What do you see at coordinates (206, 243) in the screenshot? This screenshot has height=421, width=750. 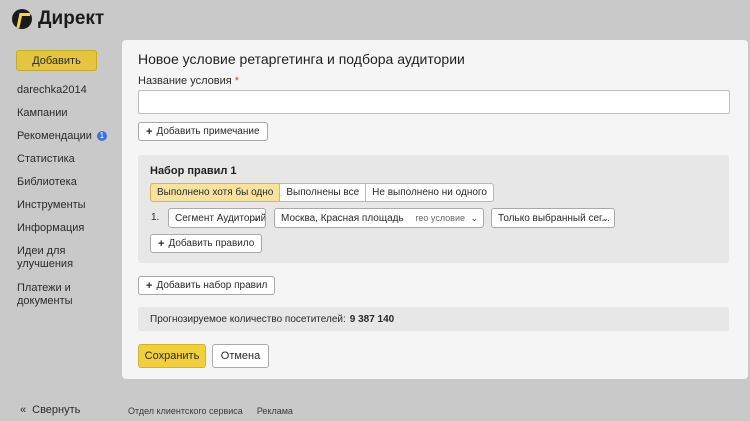 I see `add-rule-button: + Добавить правило` at bounding box center [206, 243].